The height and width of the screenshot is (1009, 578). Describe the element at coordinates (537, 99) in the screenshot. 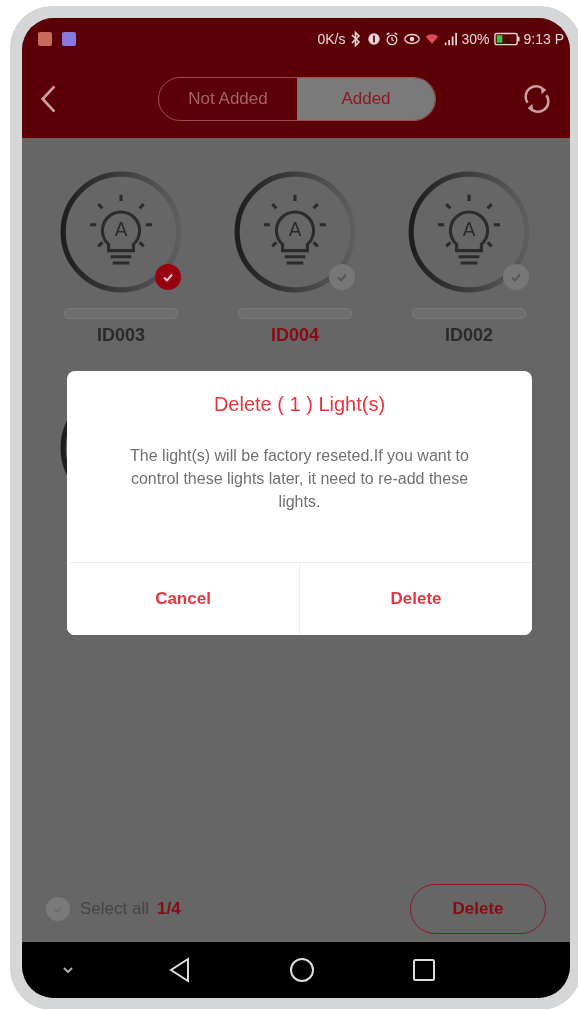

I see `refresh-icon` at that location.